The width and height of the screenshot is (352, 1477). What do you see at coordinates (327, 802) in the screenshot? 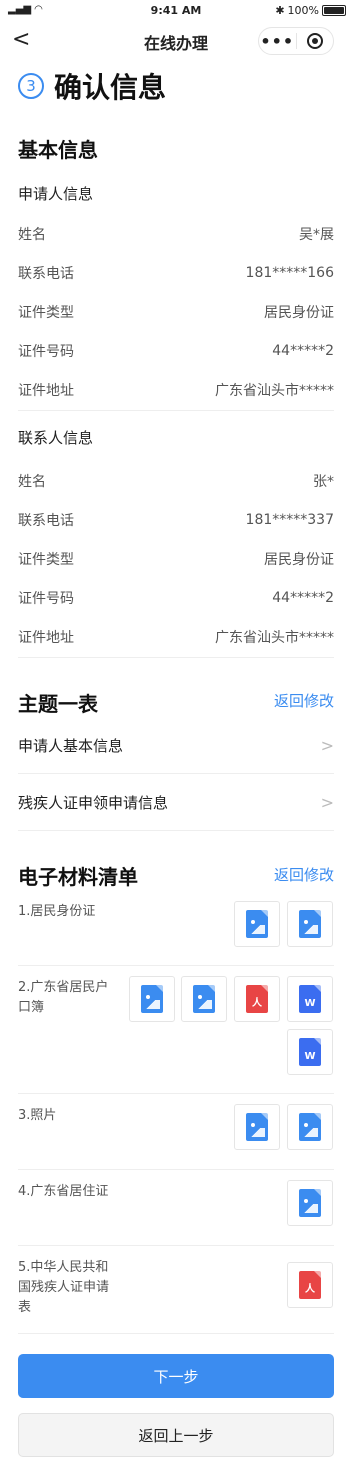
I see `chevron-right-icon: >` at bounding box center [327, 802].